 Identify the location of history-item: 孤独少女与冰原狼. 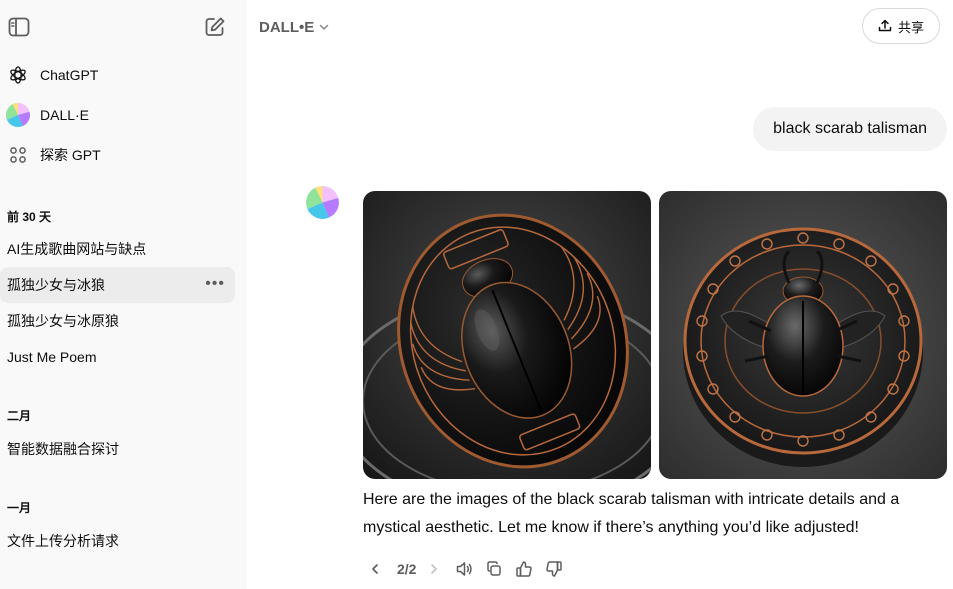
(117, 321).